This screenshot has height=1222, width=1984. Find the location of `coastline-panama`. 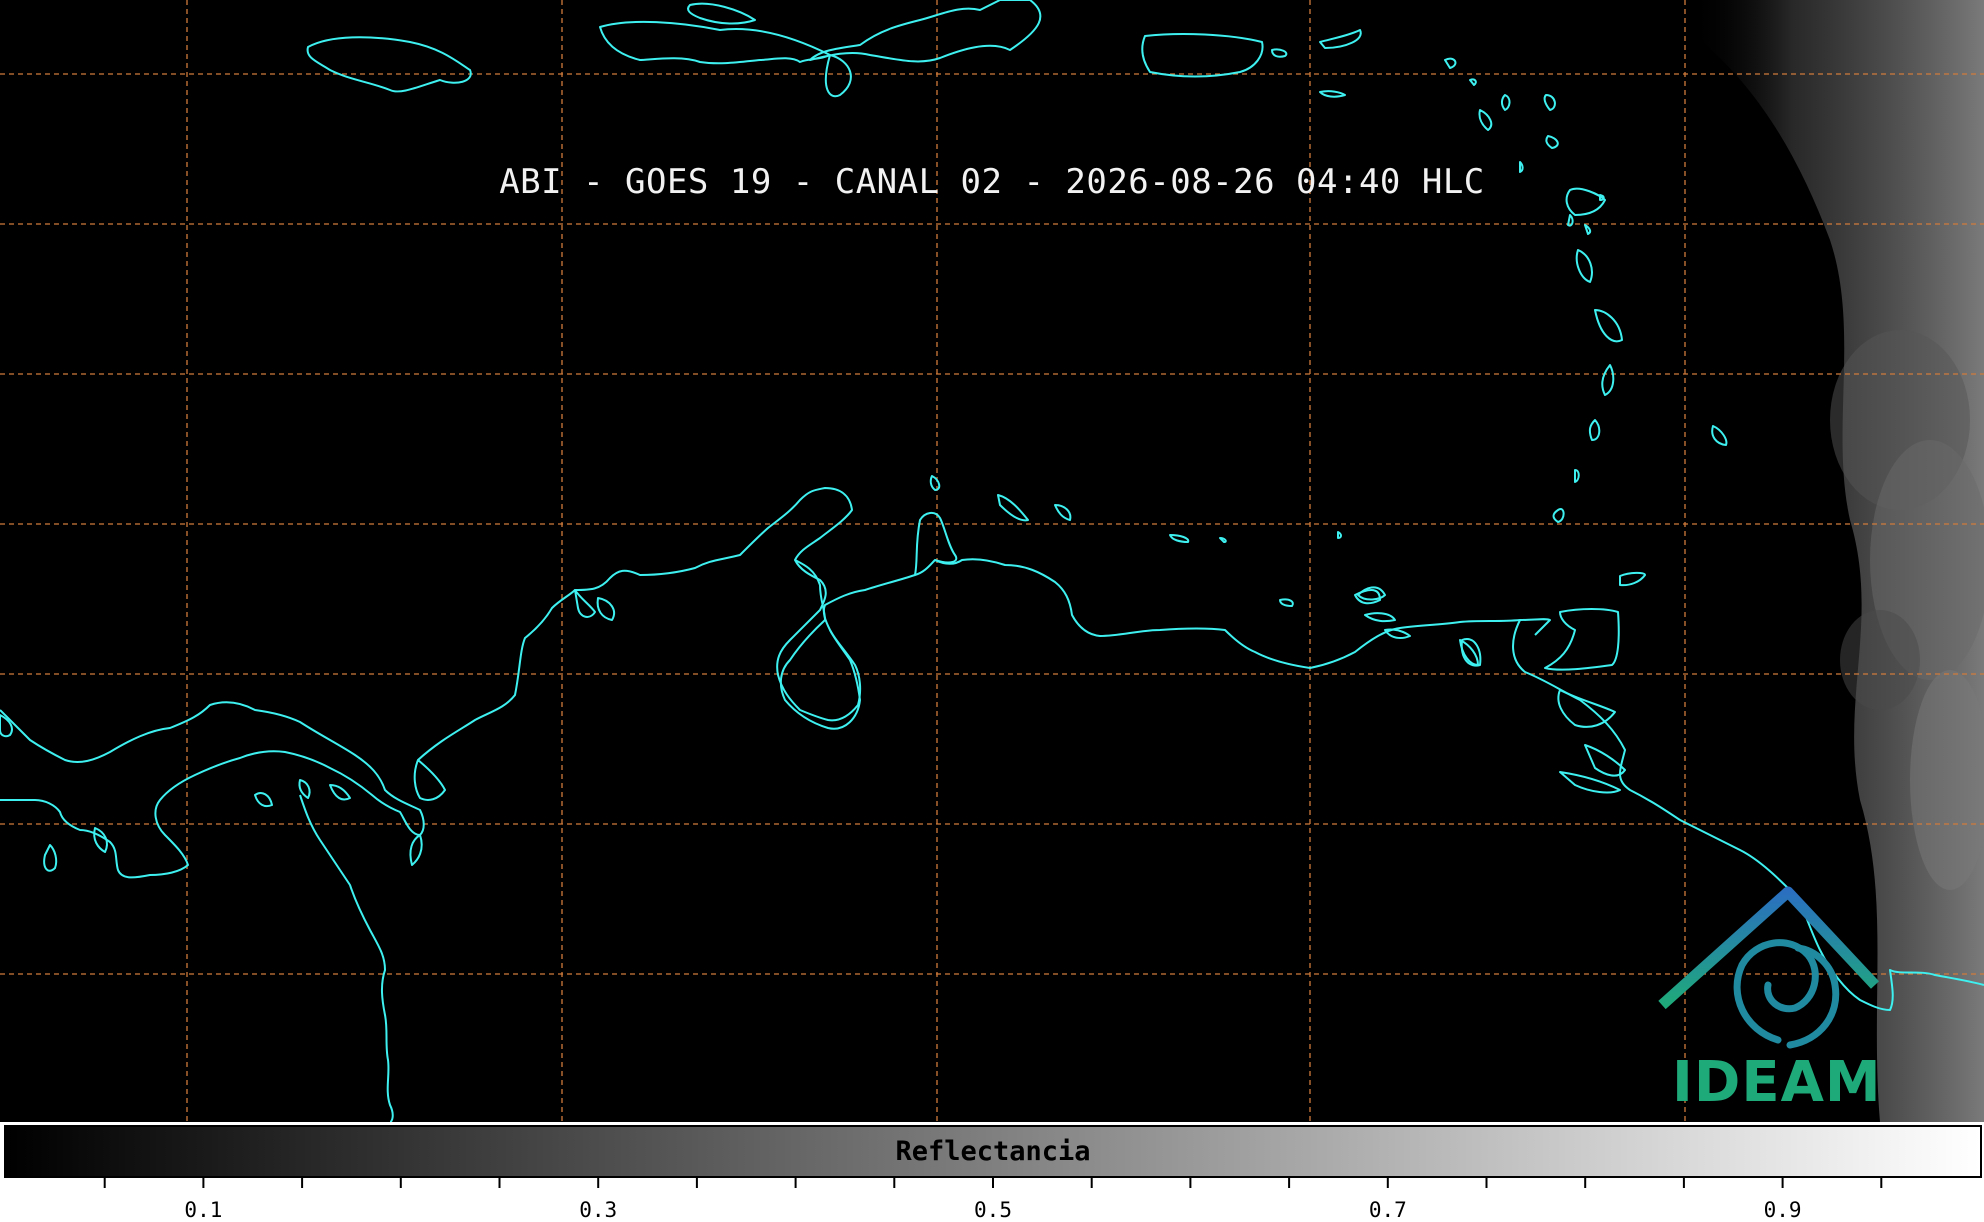

coastline-panama is located at coordinates (212, 790).